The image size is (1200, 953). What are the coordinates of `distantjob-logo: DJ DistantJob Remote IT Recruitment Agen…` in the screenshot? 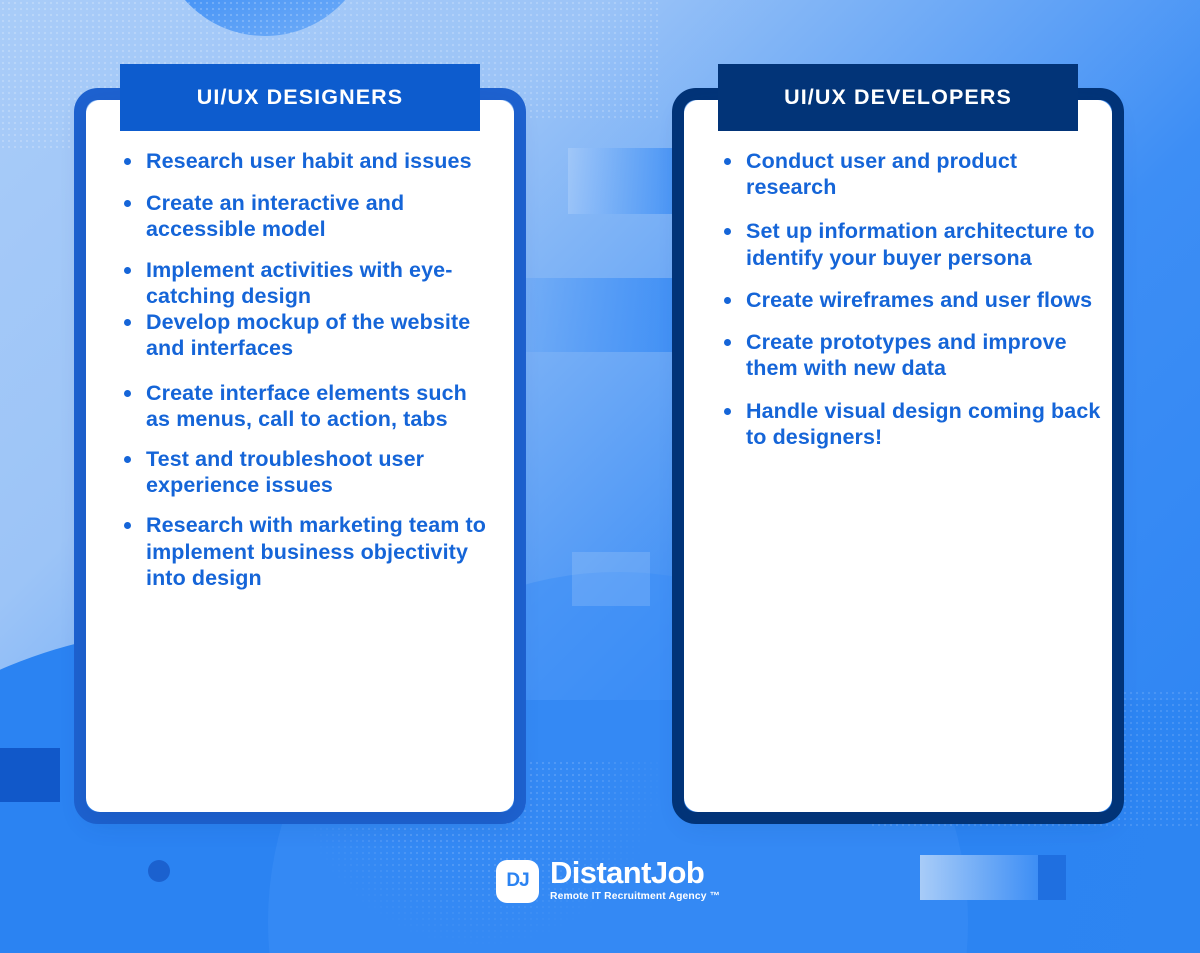 It's located at (608, 881).